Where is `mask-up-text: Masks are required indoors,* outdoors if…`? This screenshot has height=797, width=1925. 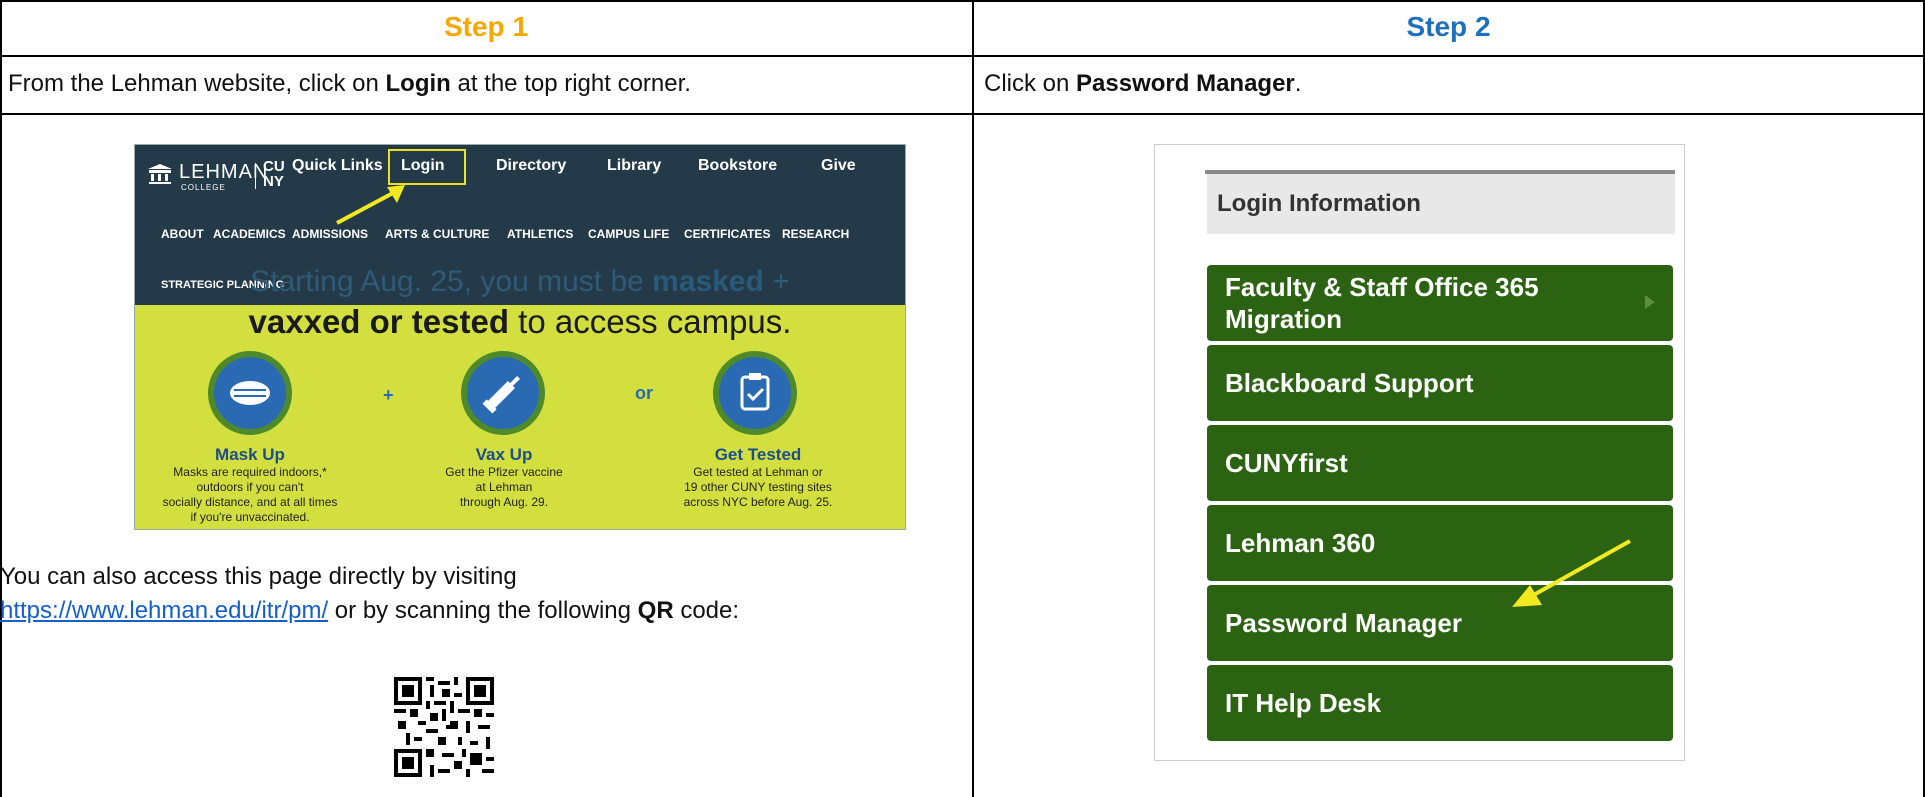 mask-up-text: Masks are required indoors,* outdoors if… is located at coordinates (250, 494).